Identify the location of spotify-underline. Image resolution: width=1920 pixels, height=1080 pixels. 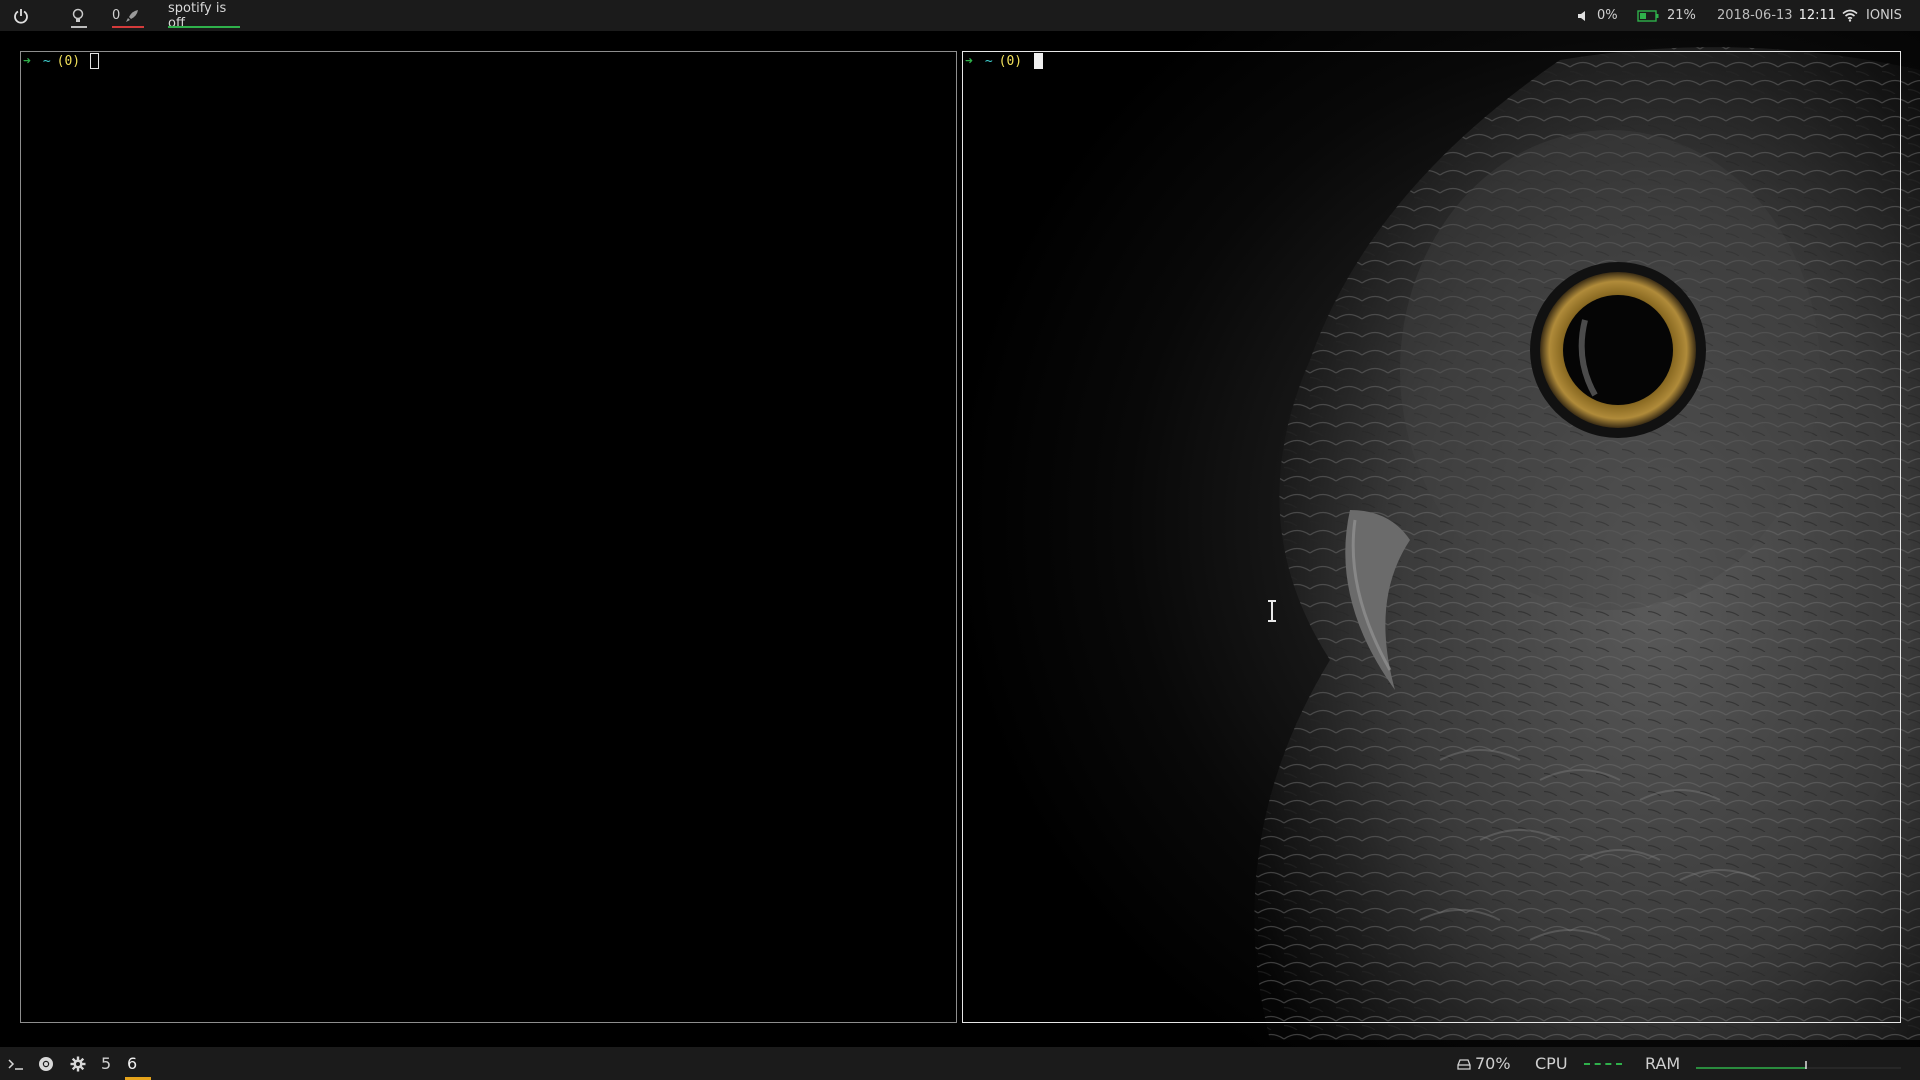
(204, 27).